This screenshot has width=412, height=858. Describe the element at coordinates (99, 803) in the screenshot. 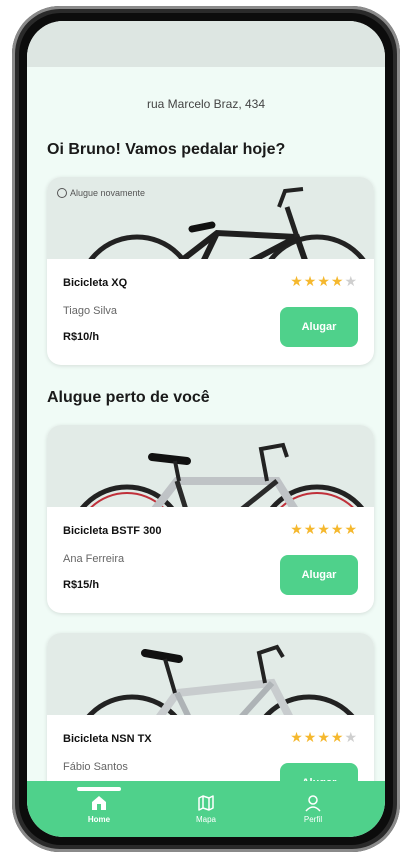

I see `home-icon` at that location.